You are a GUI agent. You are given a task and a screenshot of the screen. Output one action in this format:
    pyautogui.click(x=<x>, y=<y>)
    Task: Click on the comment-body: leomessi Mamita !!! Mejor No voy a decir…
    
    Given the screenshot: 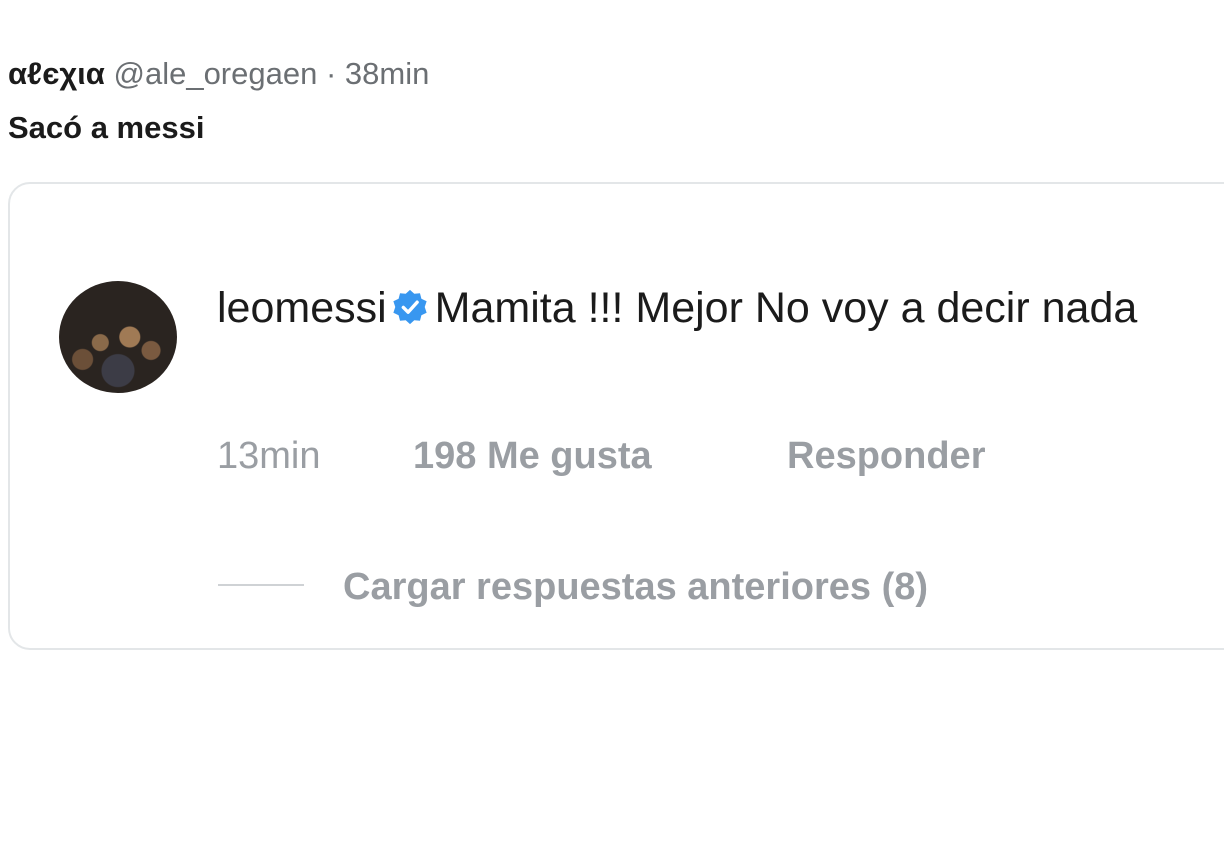 What is the action you would take?
    pyautogui.click(x=697, y=308)
    